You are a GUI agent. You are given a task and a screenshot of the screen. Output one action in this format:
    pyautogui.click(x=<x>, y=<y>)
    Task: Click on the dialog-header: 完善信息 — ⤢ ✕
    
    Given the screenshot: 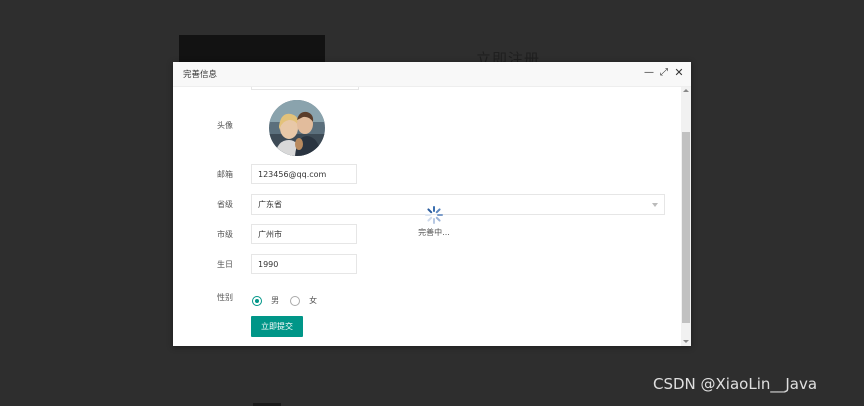 What is the action you would take?
    pyautogui.click(x=432, y=74)
    